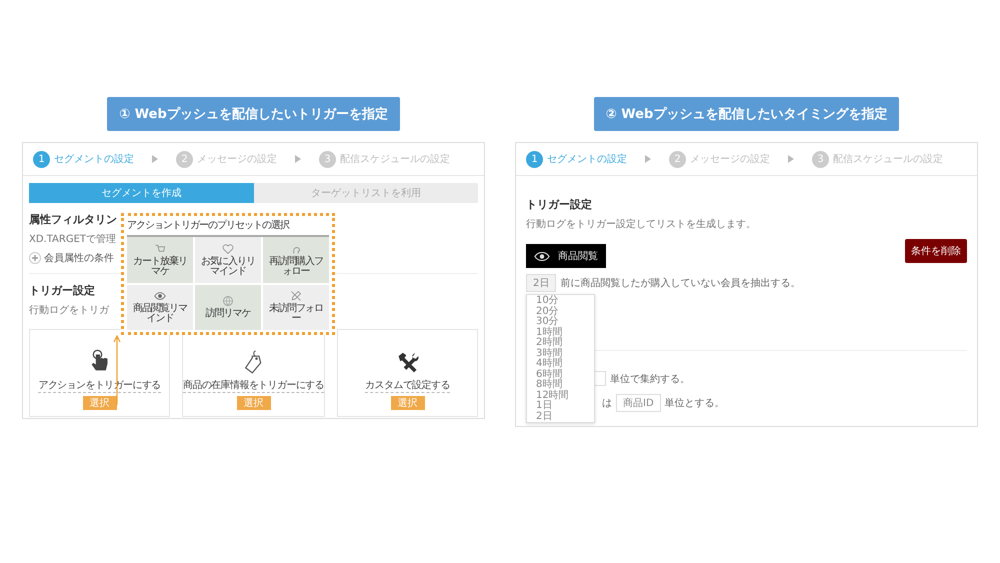  Describe the element at coordinates (253, 385) in the screenshot. I see `option-label: 商品の在庫情報をトリガーにする` at that location.